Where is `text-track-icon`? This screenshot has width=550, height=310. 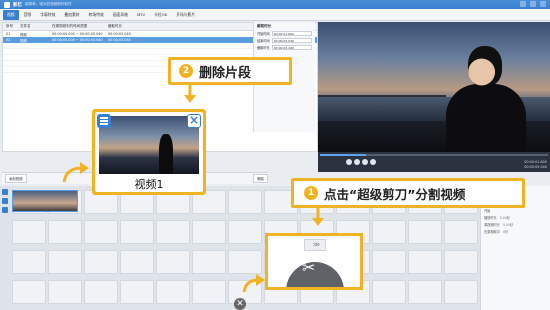
text-track-icon is located at coordinates (5, 210).